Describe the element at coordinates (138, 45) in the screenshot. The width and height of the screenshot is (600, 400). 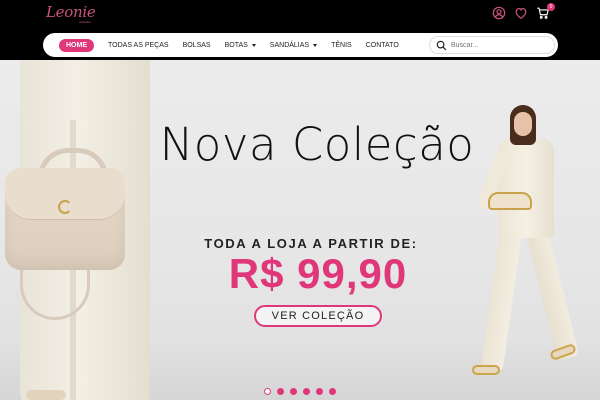
I see `nav-item-todas-as-pecas: TODAS AS PEÇAS` at that location.